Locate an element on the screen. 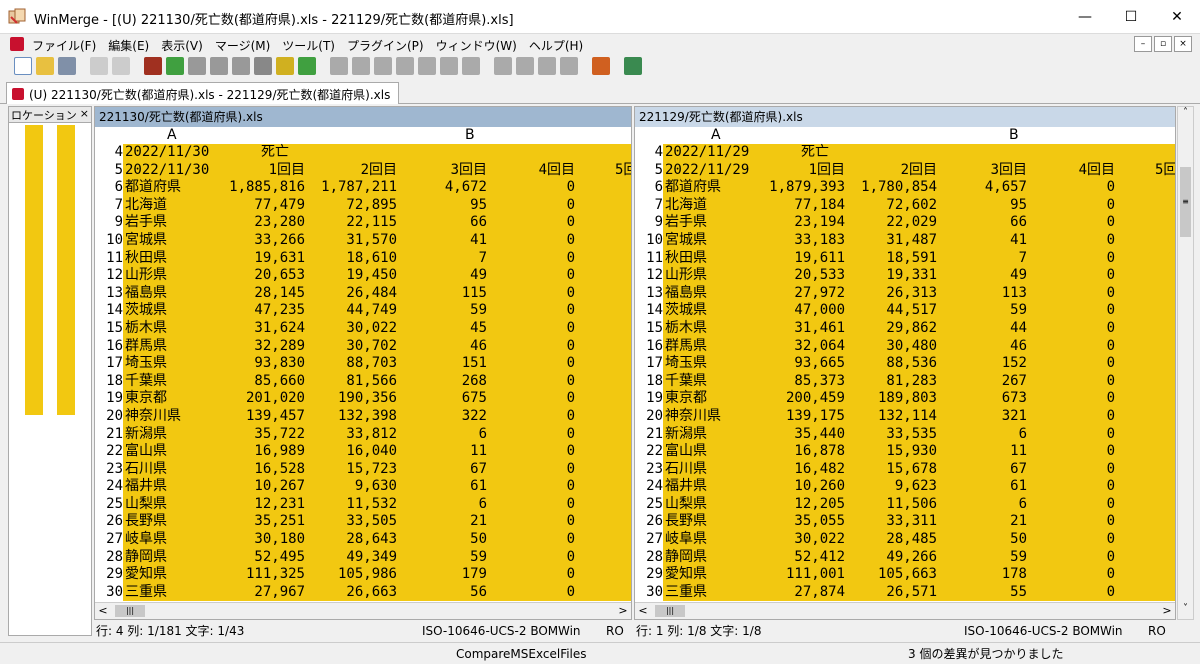 The image size is (1200, 664). table-cell: 44,749 is located at coordinates (352, 311).